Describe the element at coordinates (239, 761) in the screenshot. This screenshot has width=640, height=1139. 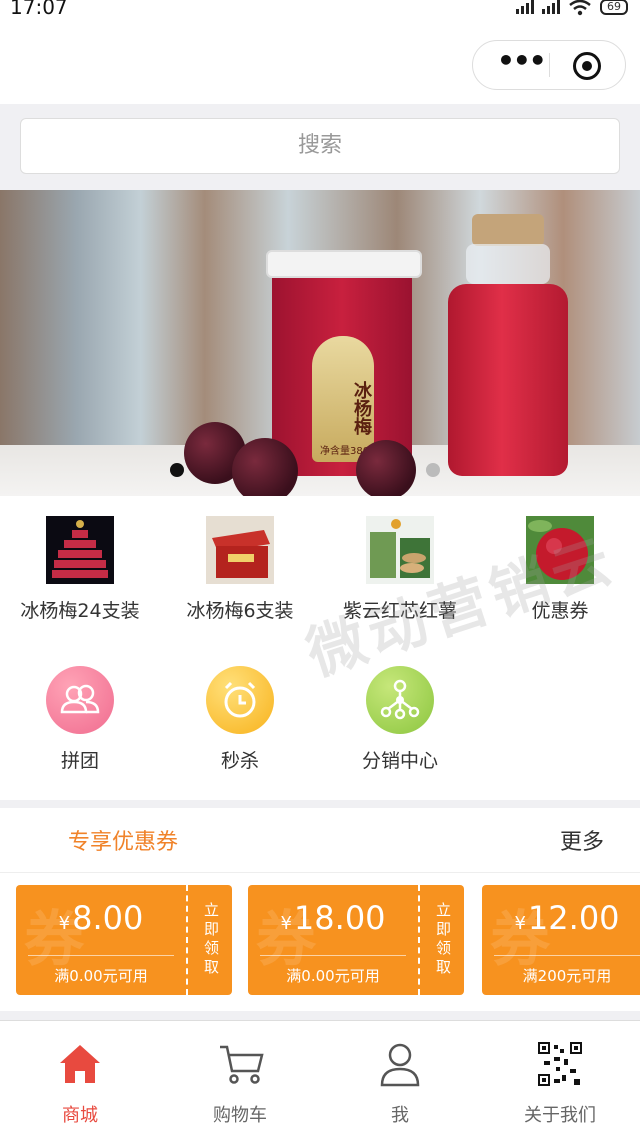
I see `feature-label: 秒杀` at that location.